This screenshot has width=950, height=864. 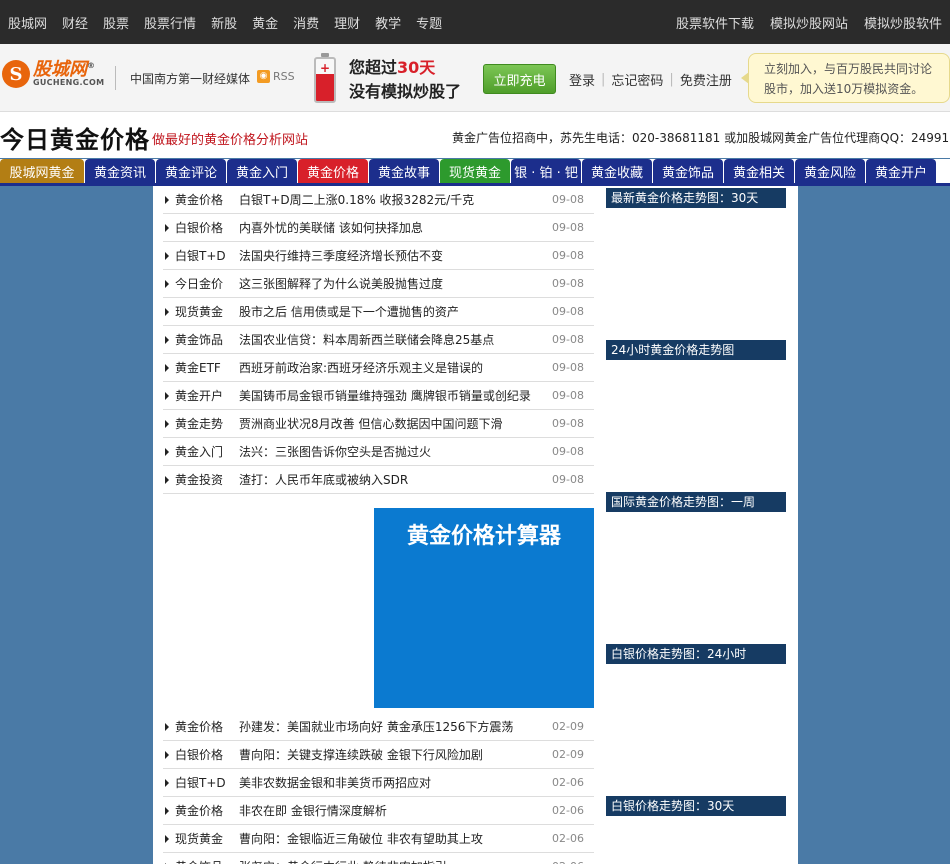 What do you see at coordinates (391, 423) in the screenshot?
I see `news-title: 贾洲商业状况8月改善 但信心数据因中国问题下滑` at bounding box center [391, 423].